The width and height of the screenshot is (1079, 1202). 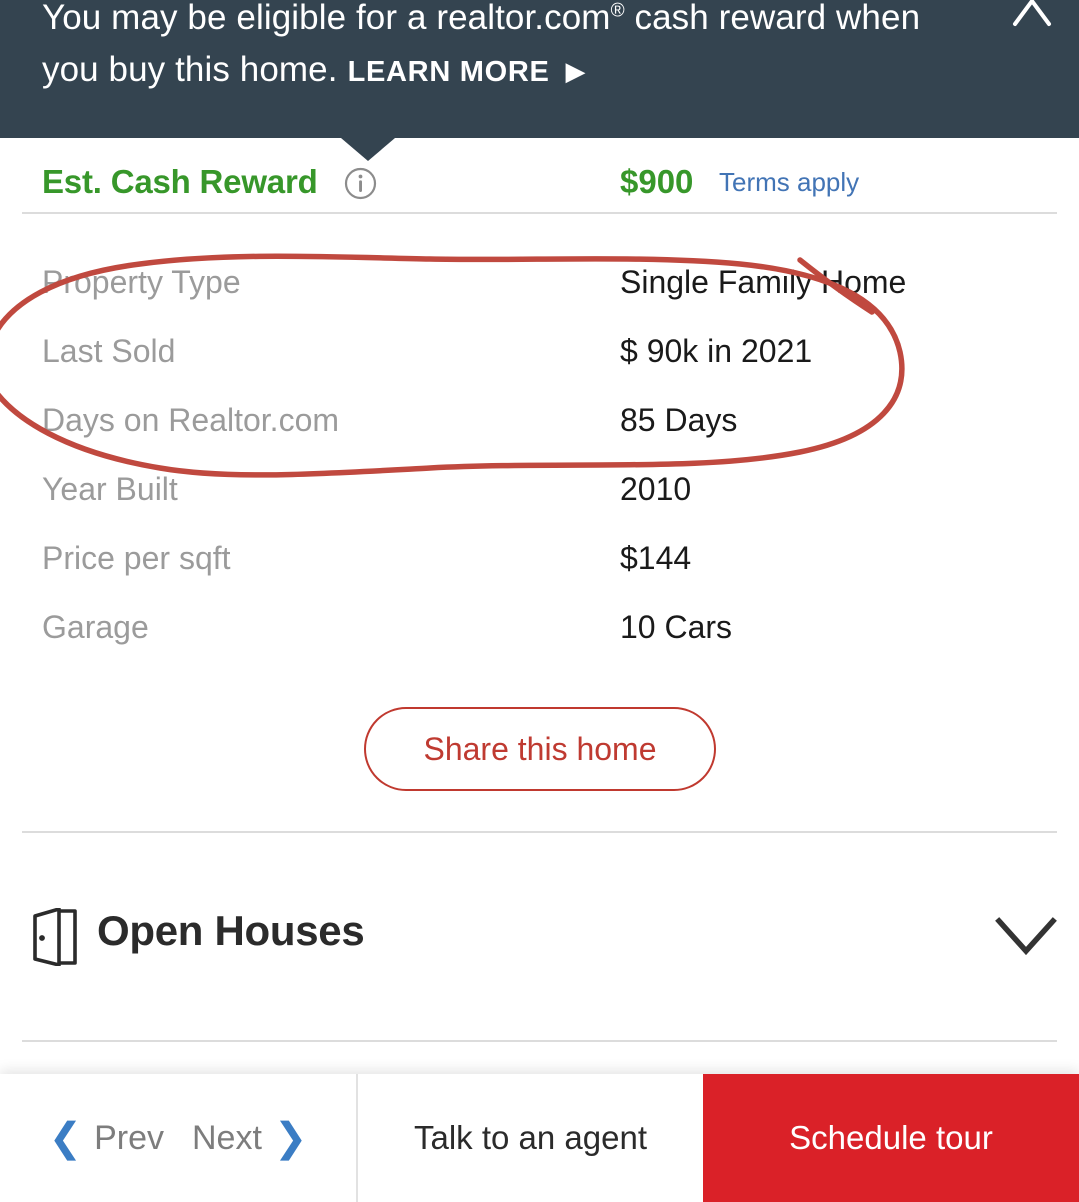 I want to click on detail-value: Single Family Home, so click(x=763, y=282).